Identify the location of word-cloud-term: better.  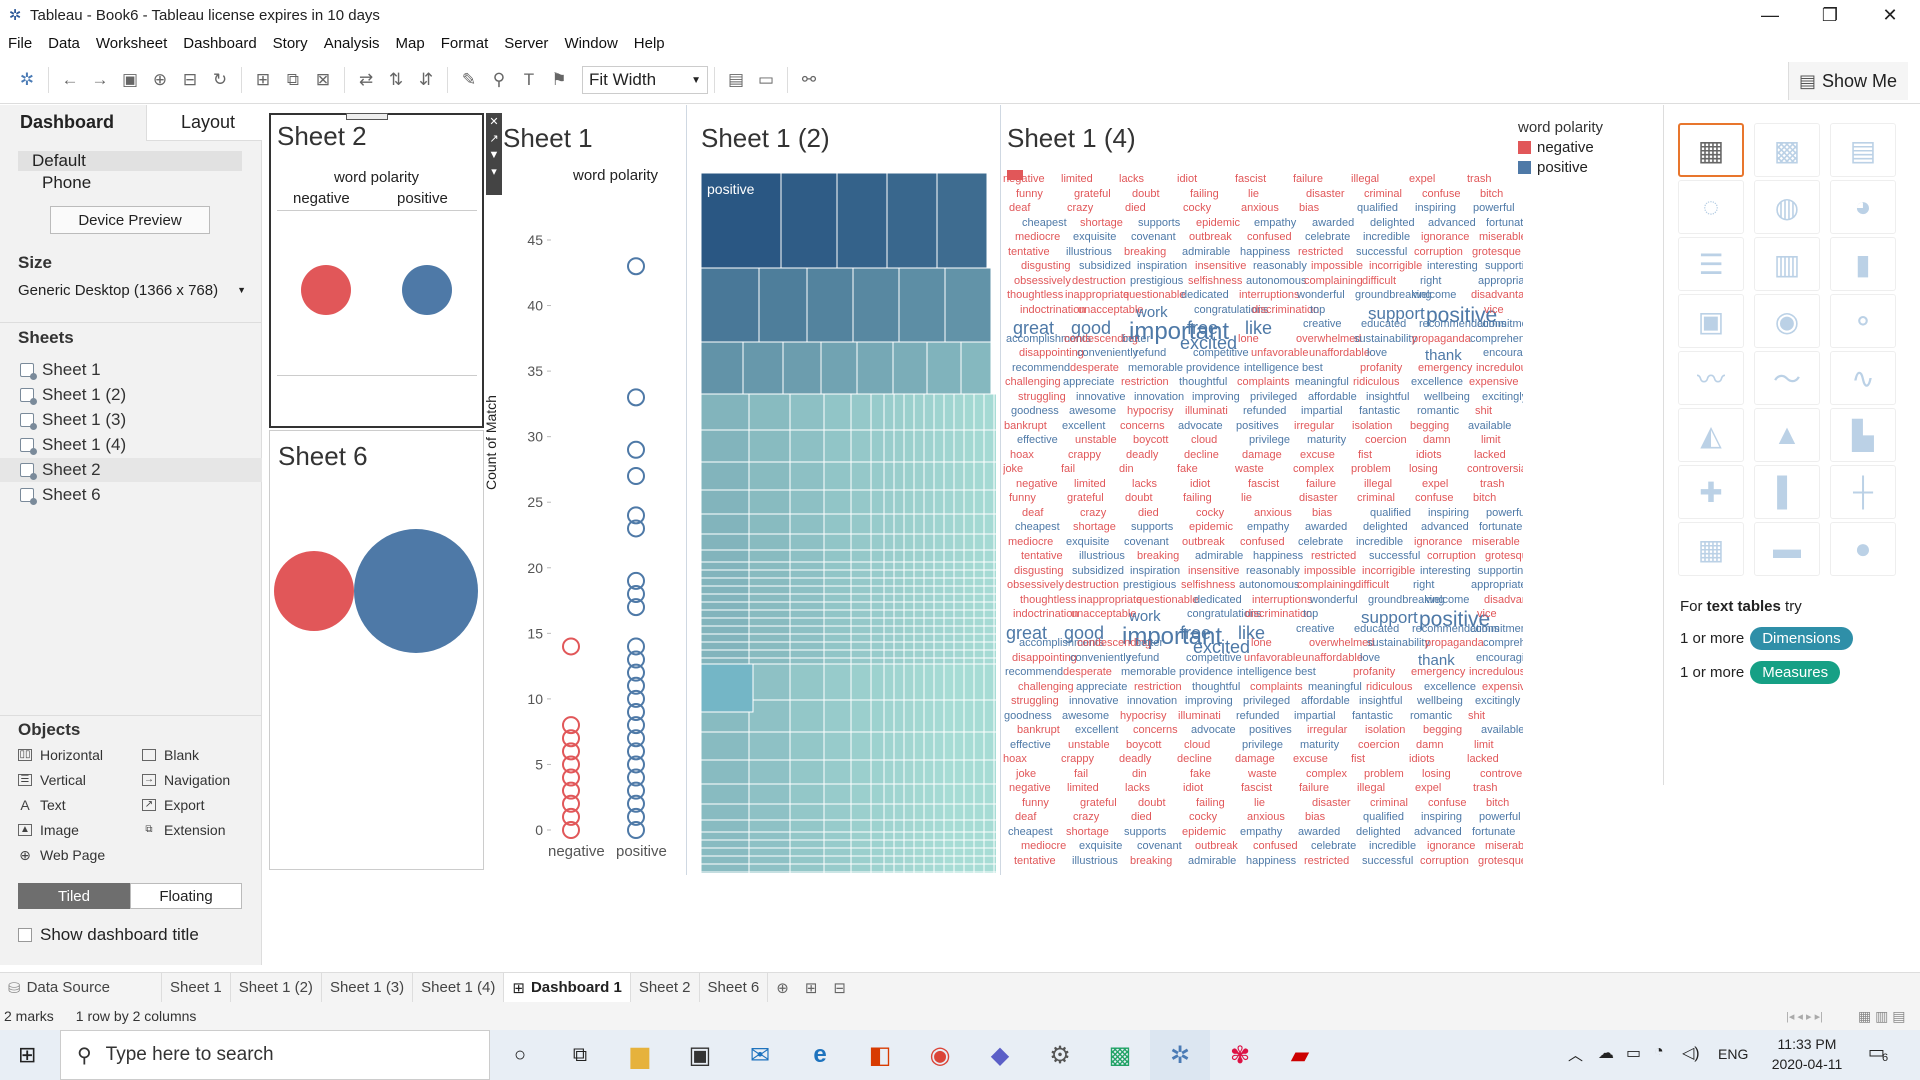
(1149, 643).